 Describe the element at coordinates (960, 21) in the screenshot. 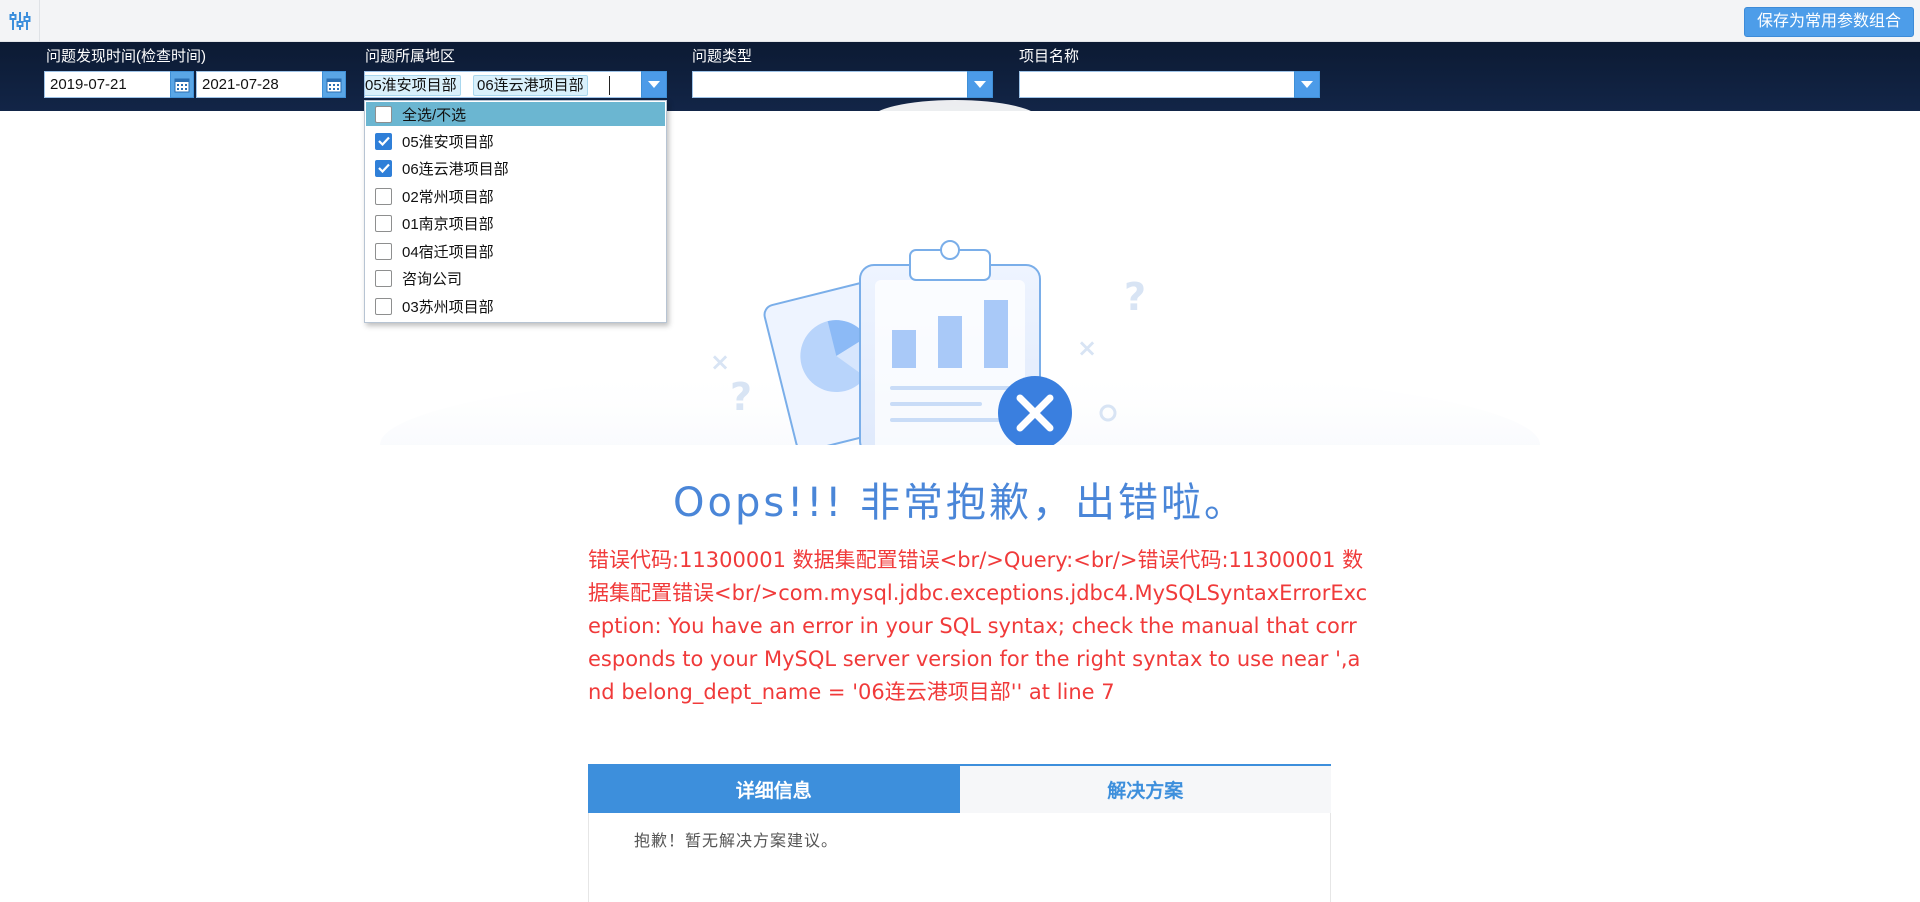

I see `top-toolbar: 保存为常用参数组合` at that location.